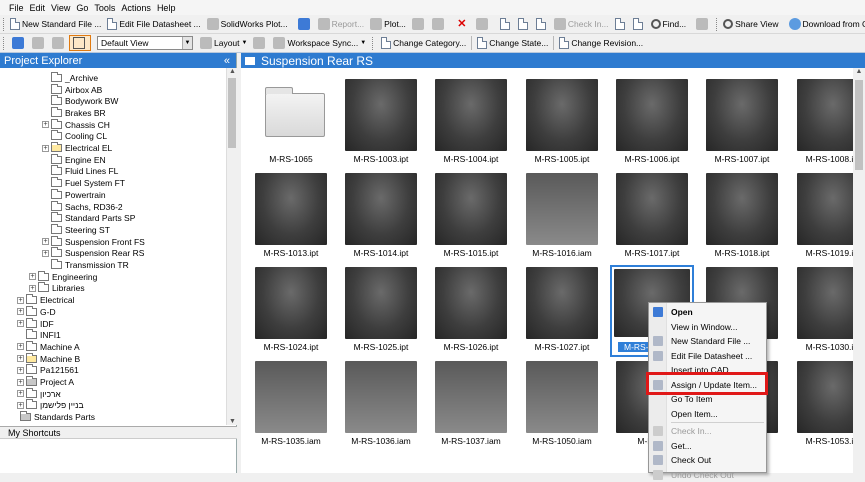 This screenshot has height=482, width=865. Describe the element at coordinates (48, 371) in the screenshot. I see `tree-item: +Pa121561` at that location.